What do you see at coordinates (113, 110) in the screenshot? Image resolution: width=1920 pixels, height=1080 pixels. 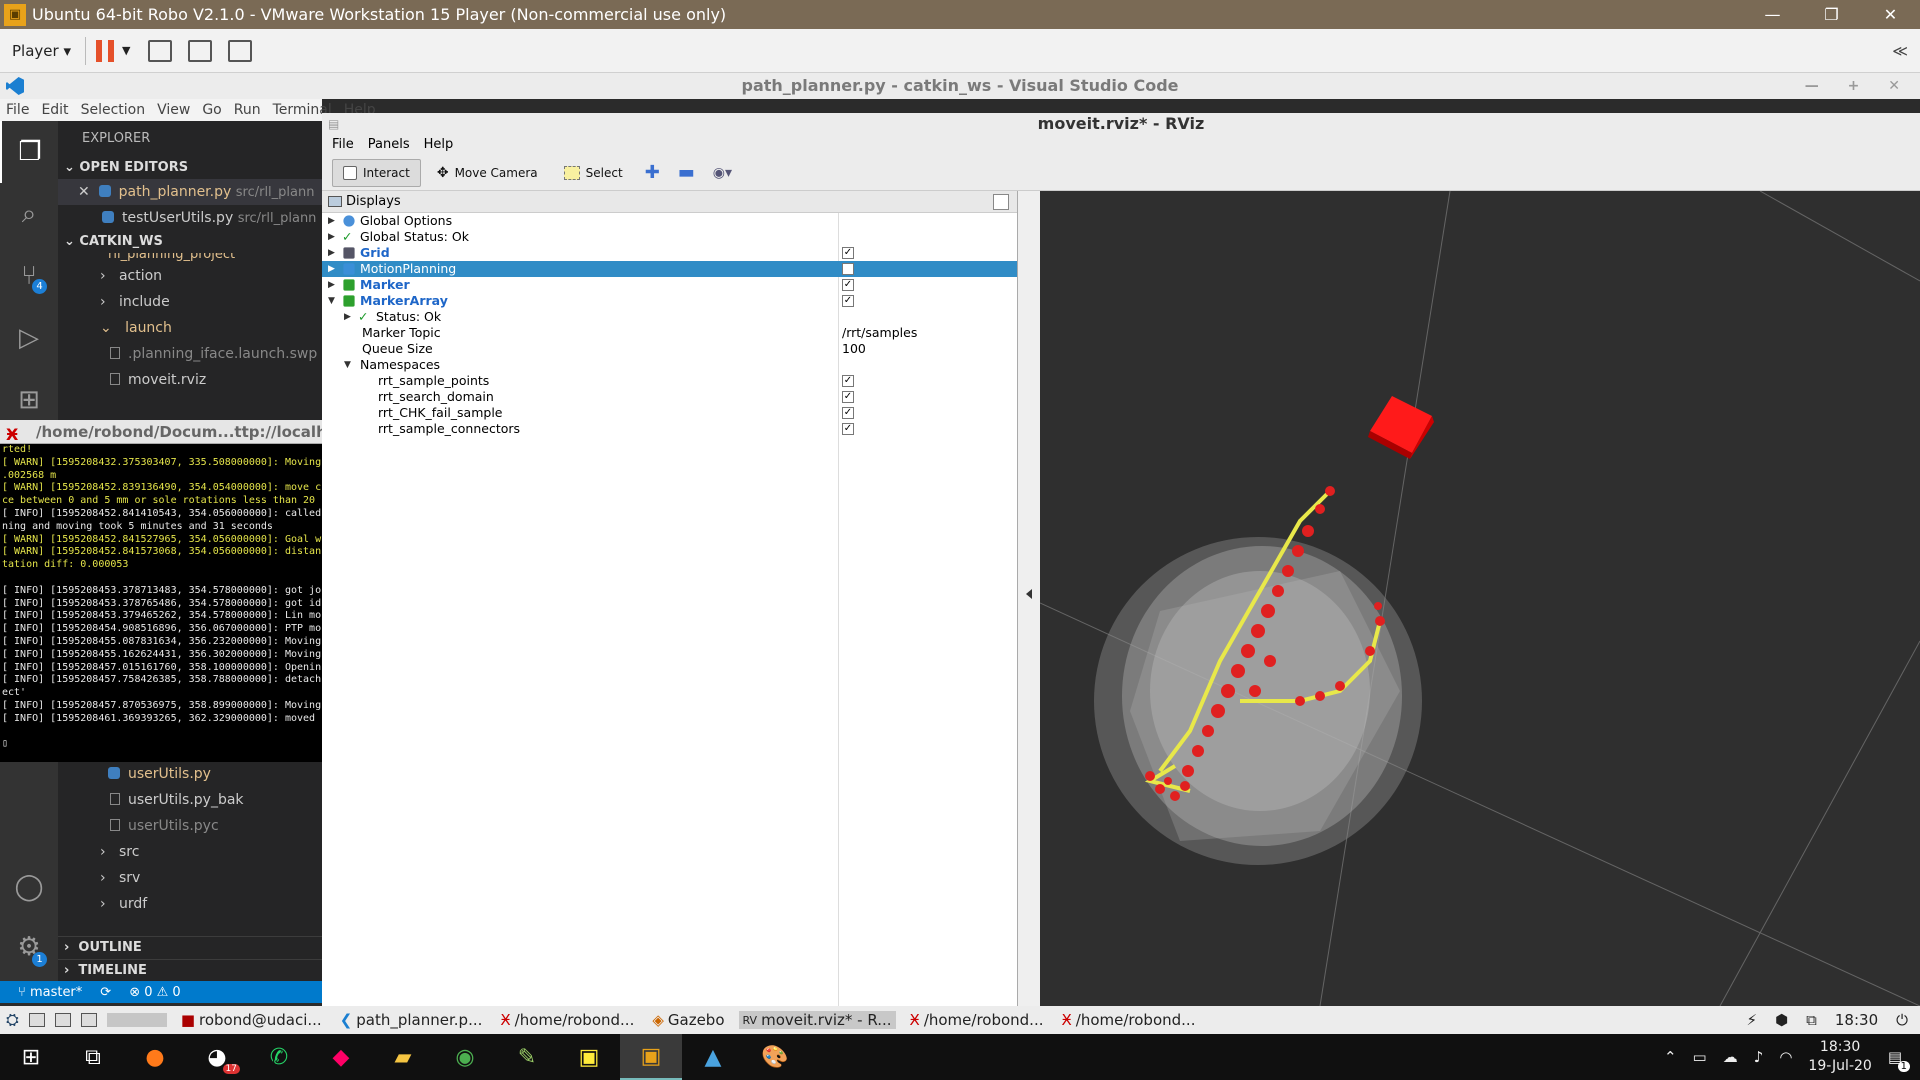 I see `menu-selection: Selection` at bounding box center [113, 110].